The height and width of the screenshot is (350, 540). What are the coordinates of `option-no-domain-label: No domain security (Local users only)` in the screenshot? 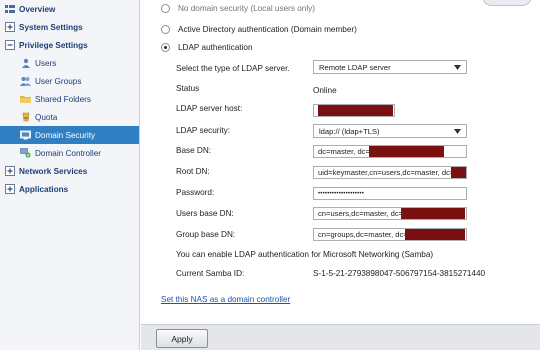 It's located at (246, 8).